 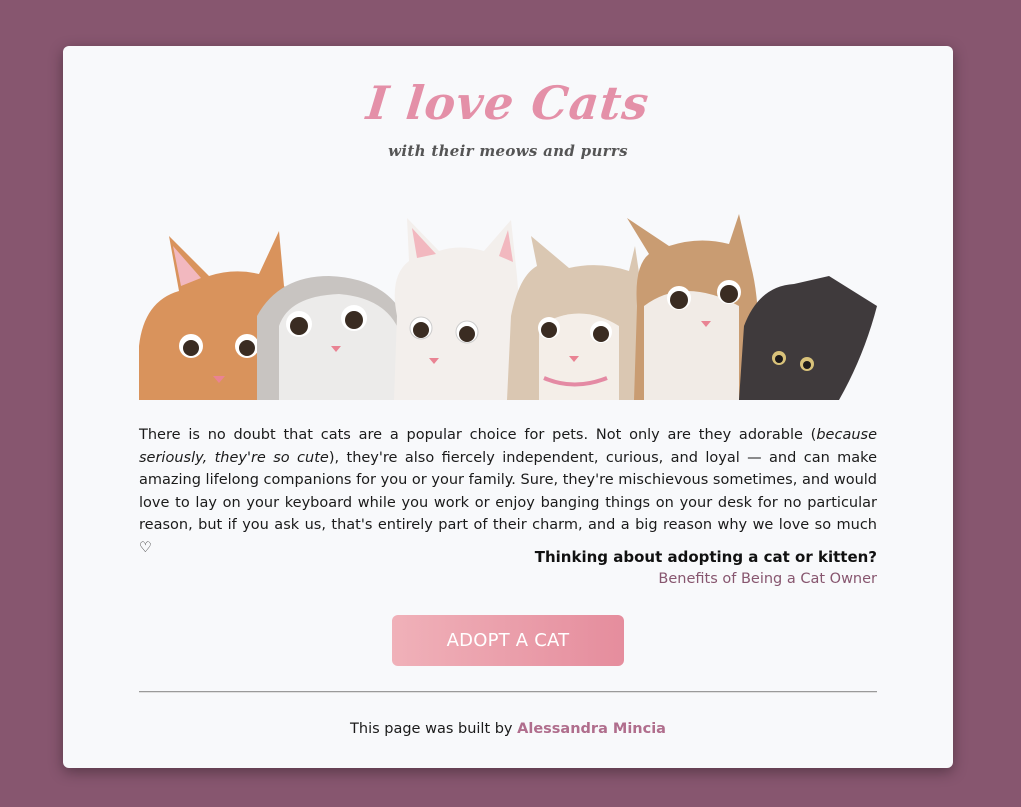 What do you see at coordinates (457, 309) in the screenshot?
I see `white-cat-icon` at bounding box center [457, 309].